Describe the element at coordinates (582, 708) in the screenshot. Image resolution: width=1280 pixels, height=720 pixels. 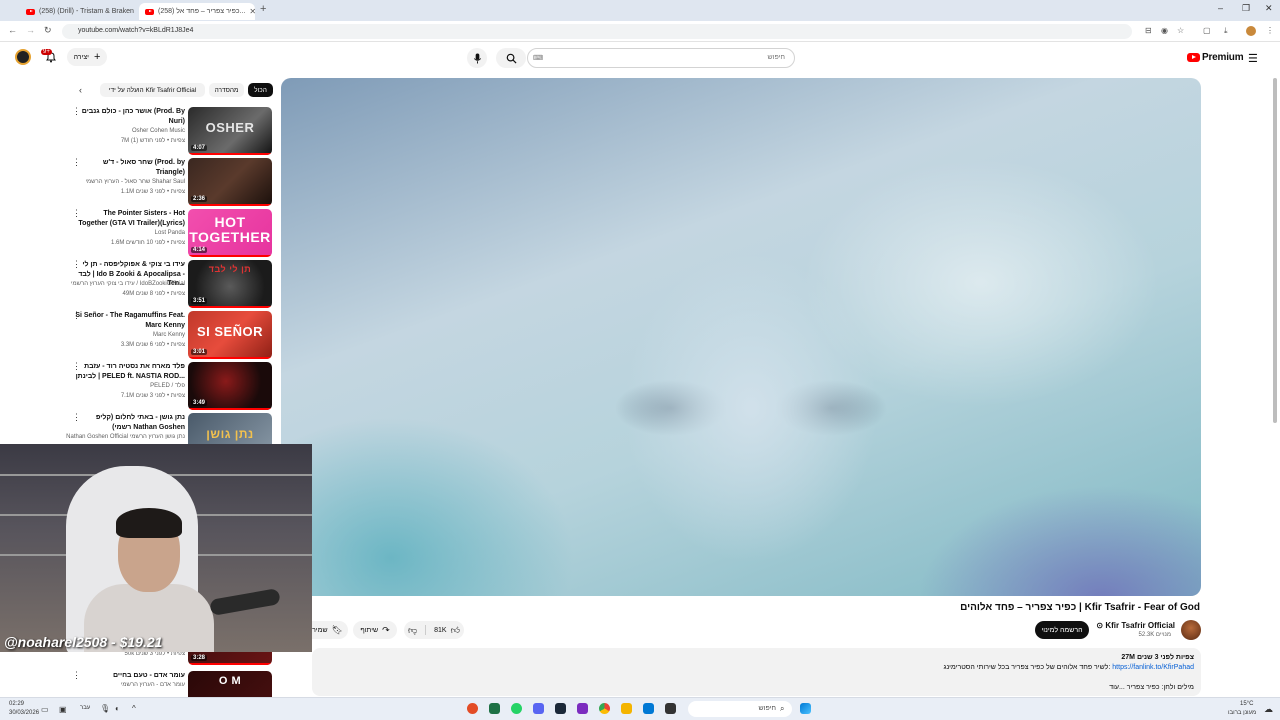
I see `headset-app-icon` at that location.